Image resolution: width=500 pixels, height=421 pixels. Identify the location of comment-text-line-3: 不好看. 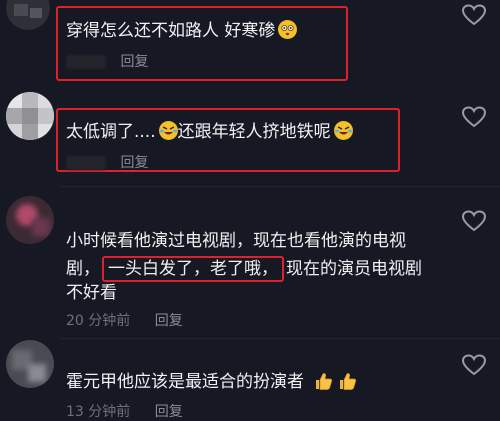
(91, 293).